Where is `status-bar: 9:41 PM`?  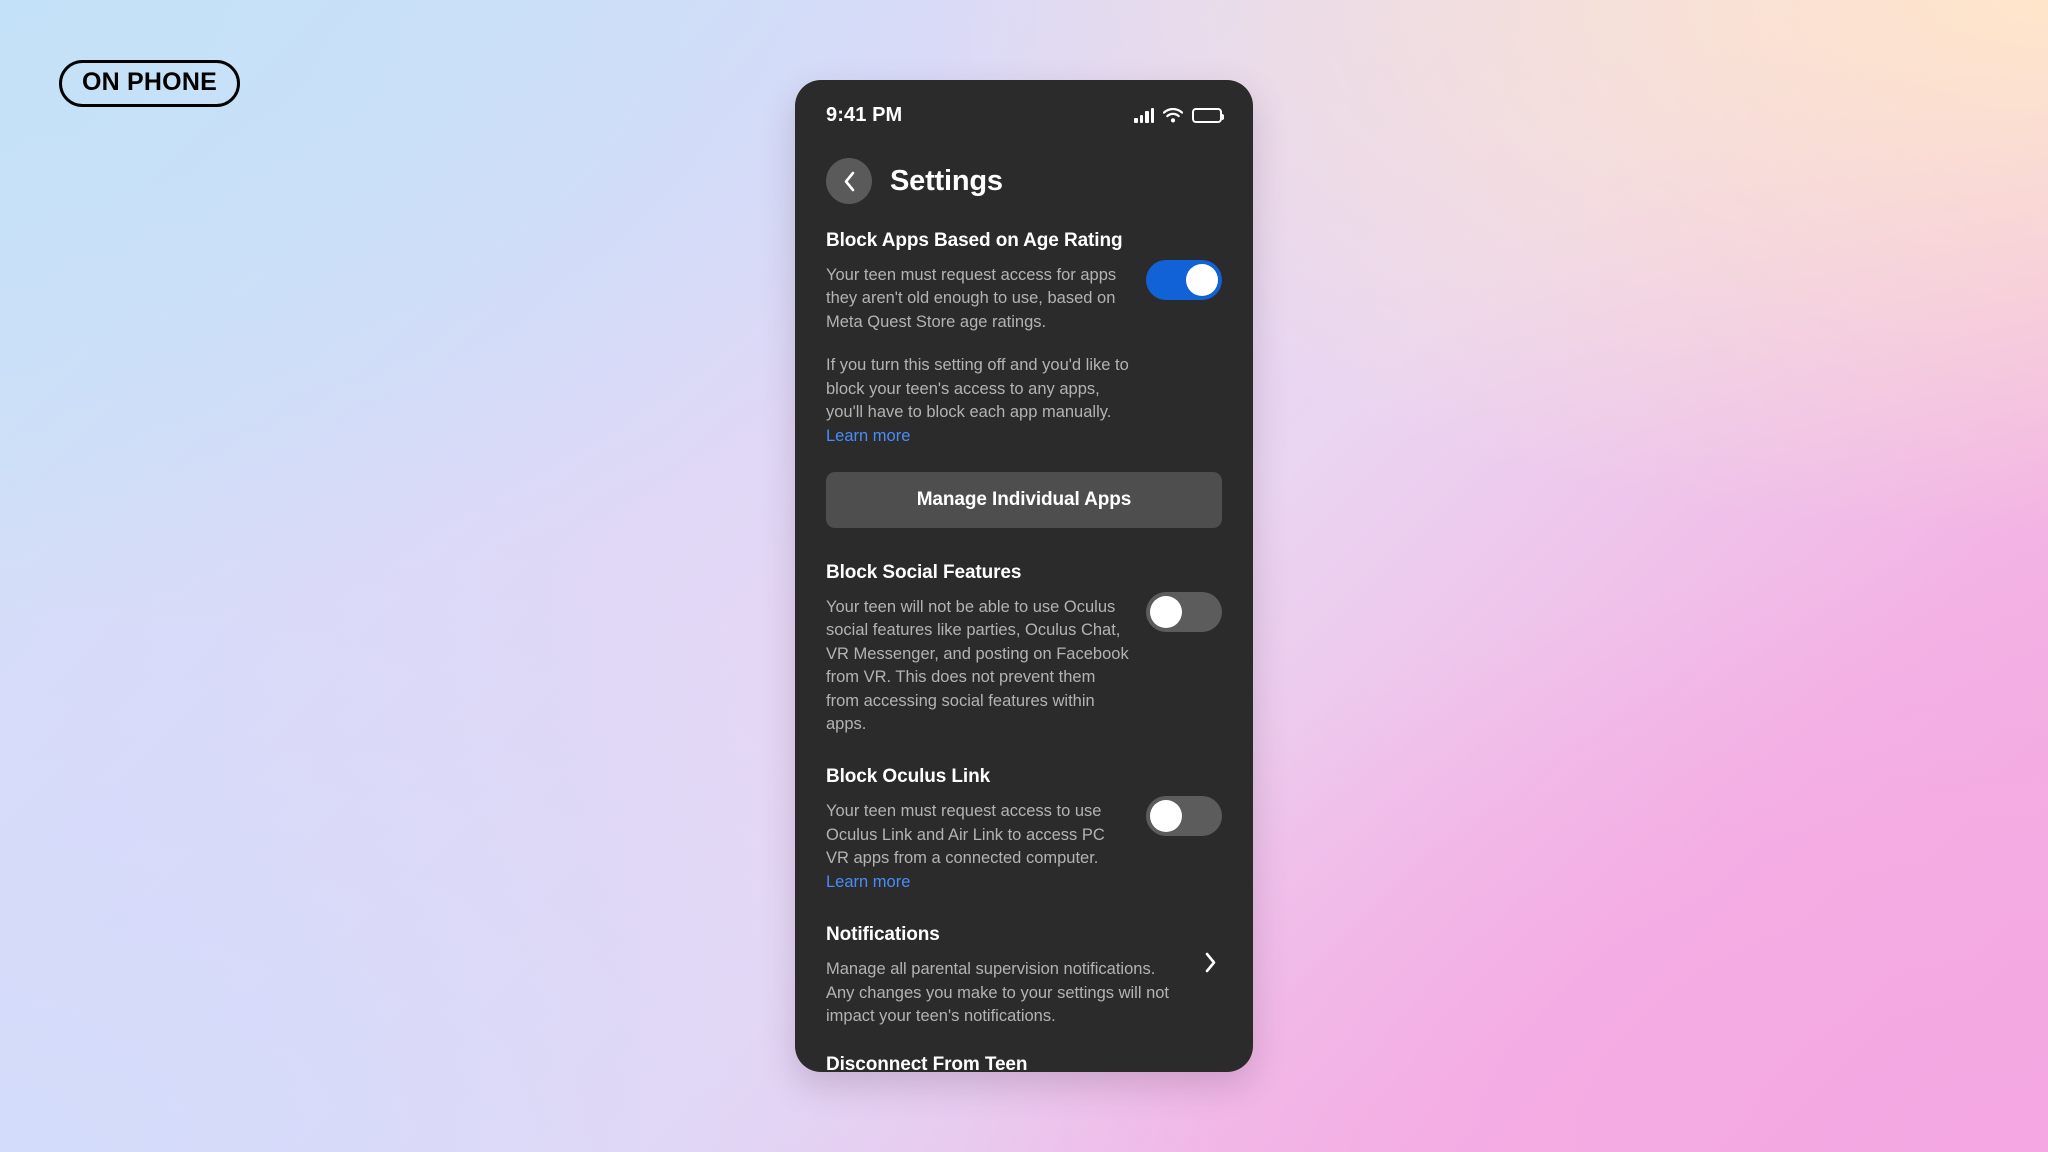
status-bar: 9:41 PM is located at coordinates (1024, 108).